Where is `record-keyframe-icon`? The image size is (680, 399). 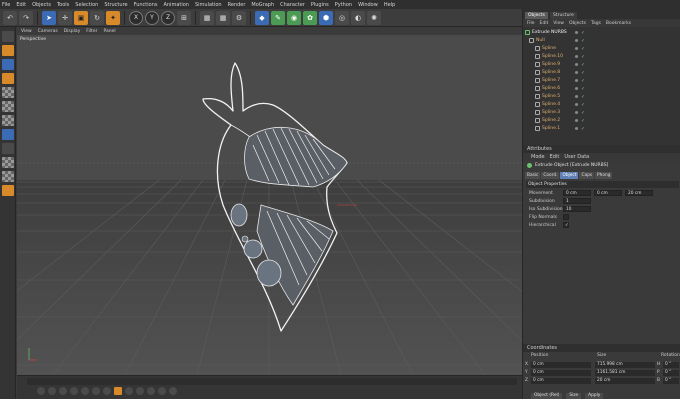 record-keyframe-icon is located at coordinates (118, 391).